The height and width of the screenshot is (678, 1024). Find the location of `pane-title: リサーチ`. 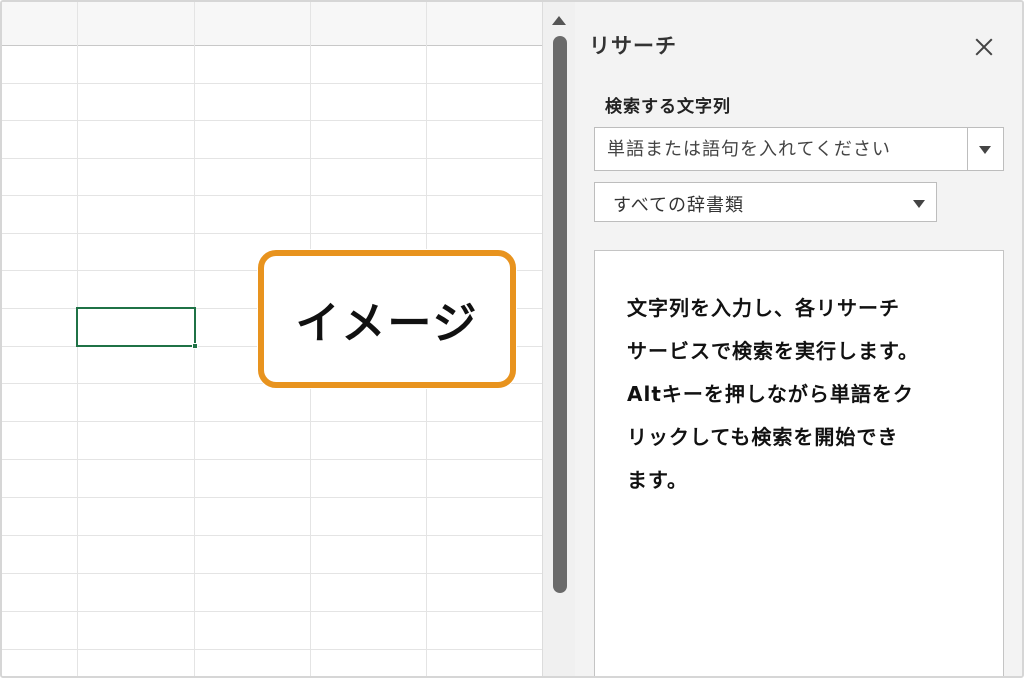

pane-title: リサーチ is located at coordinates (633, 46).